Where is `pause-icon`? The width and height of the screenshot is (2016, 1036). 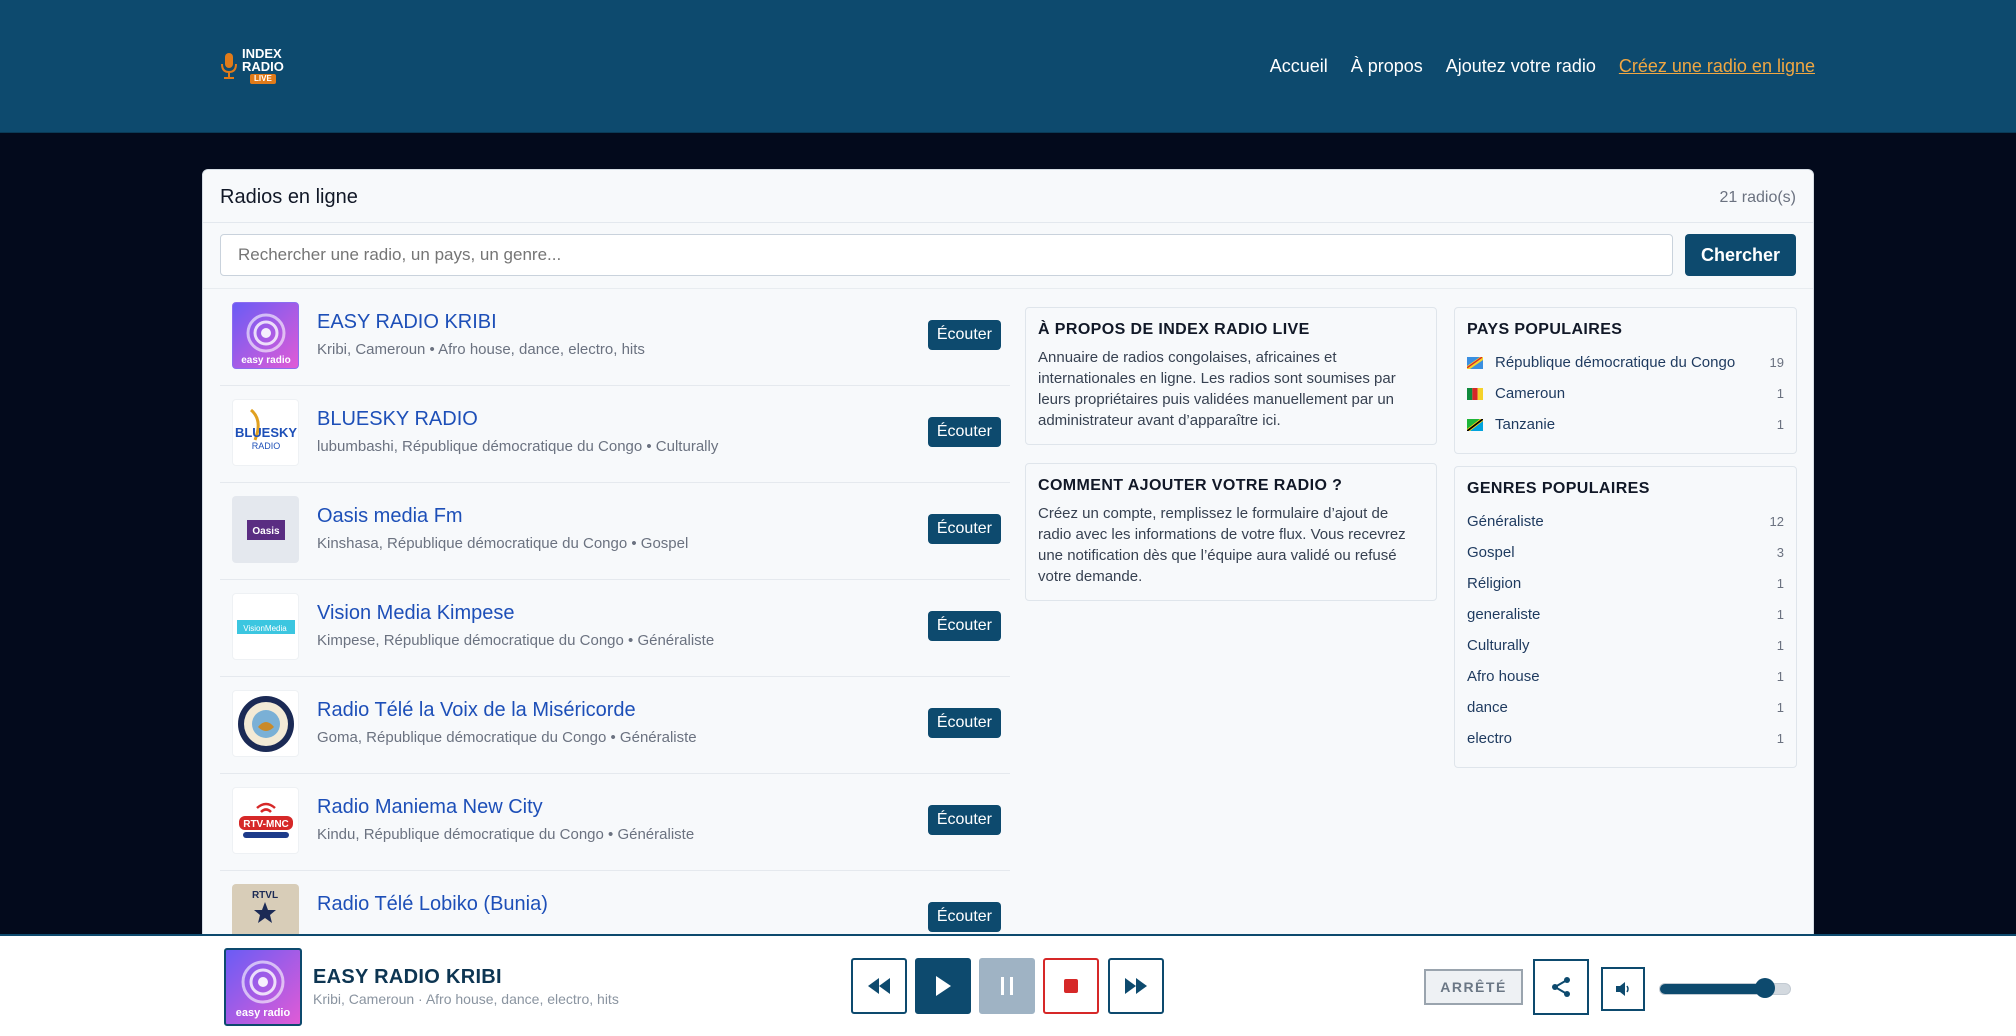
pause-icon is located at coordinates (1007, 986).